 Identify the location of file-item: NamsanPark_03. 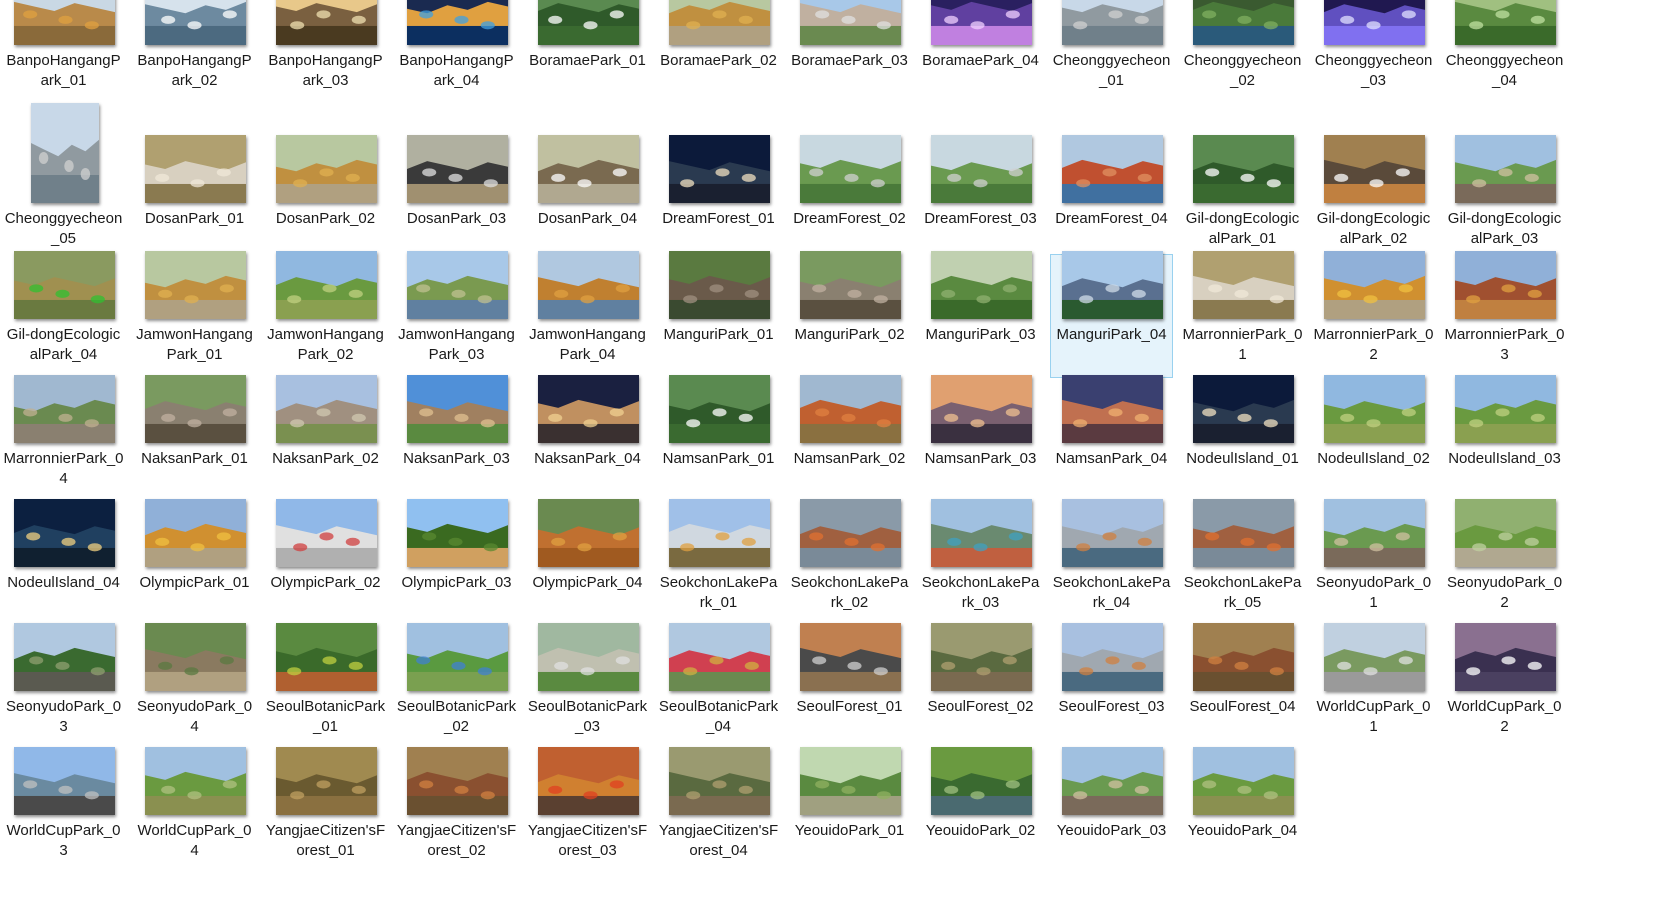
(980, 438).